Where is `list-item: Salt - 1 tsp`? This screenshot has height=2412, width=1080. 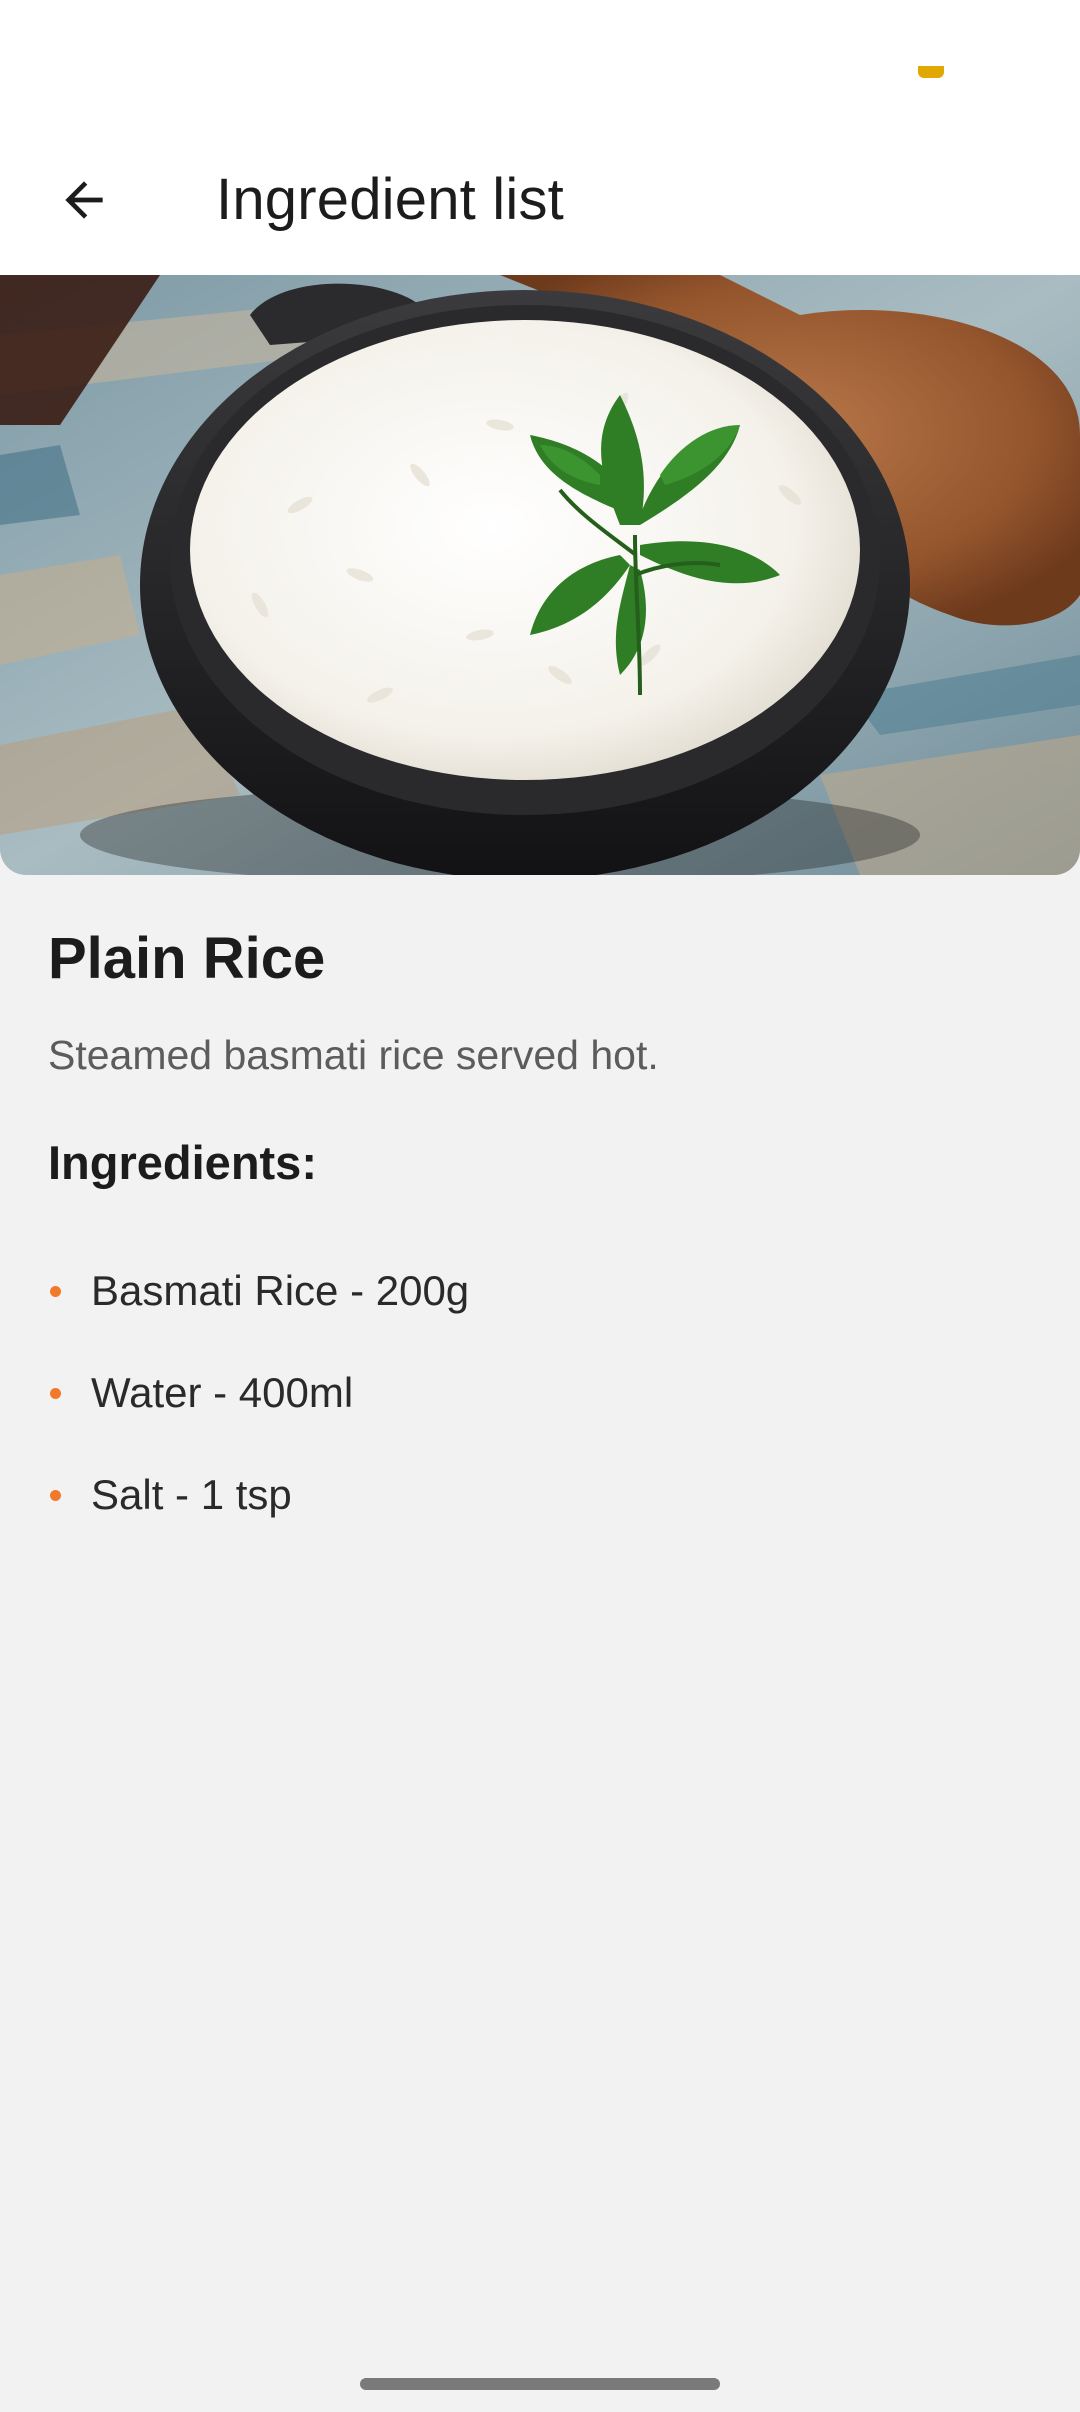
list-item: Salt - 1 tsp is located at coordinates (258, 1495).